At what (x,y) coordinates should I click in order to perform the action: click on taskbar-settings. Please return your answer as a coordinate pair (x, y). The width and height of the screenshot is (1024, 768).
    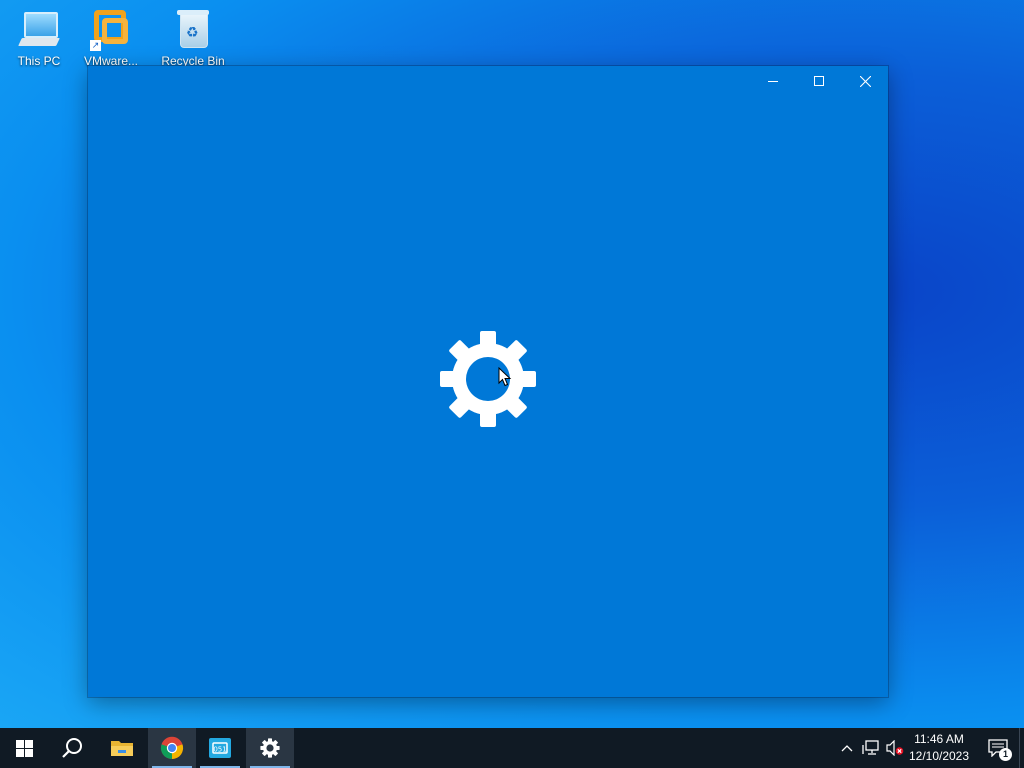
    Looking at the image, I should click on (270, 748).